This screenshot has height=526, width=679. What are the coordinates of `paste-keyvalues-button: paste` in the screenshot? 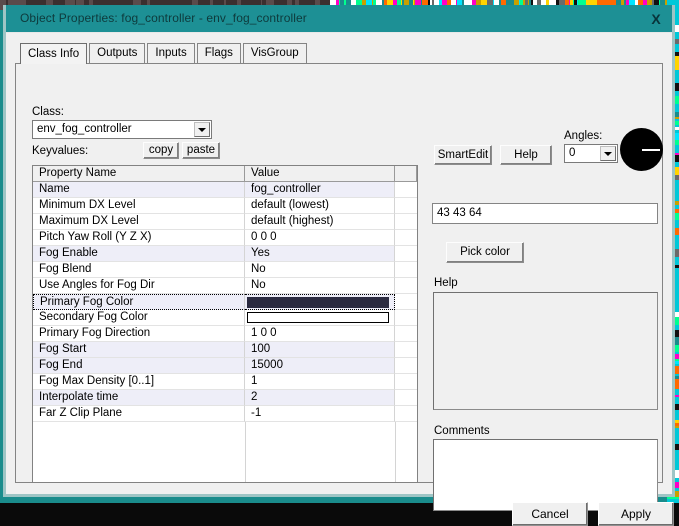 It's located at (201, 150).